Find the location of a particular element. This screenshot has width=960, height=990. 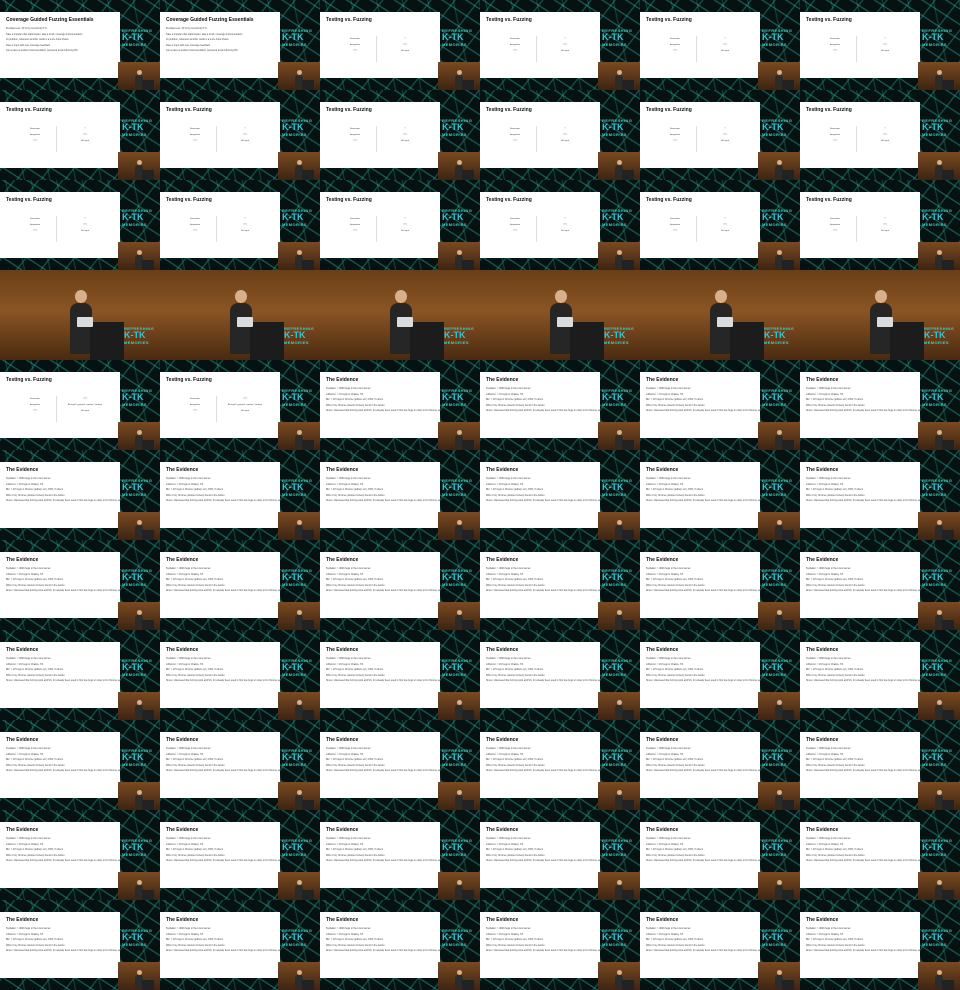

table-cell: Execution is located at coordinates (355, 129).